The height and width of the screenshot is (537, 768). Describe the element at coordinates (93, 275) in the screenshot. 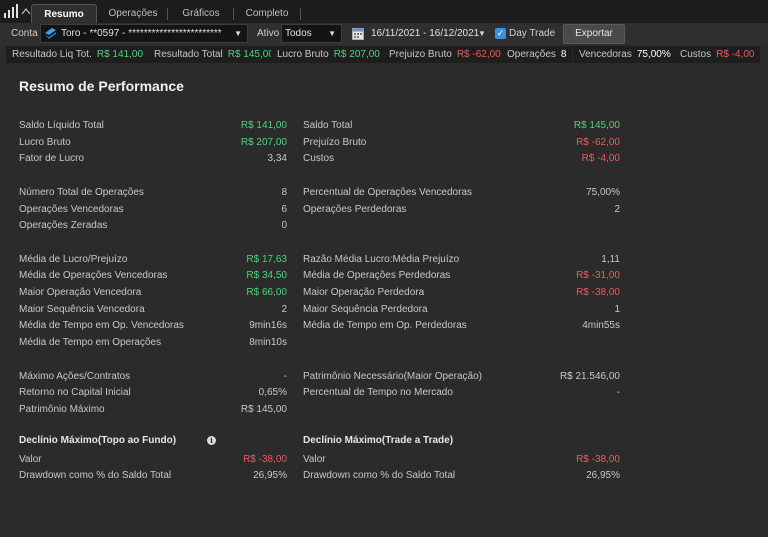

I see `metric-label: Média de Operações Vencedoras` at that location.